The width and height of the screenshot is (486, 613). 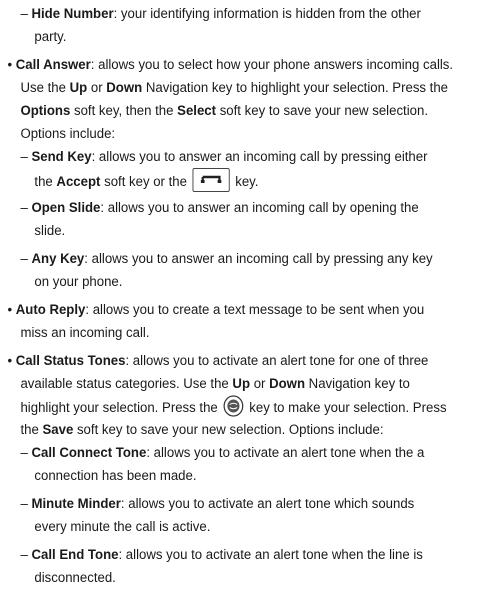 What do you see at coordinates (53, 65) in the screenshot?
I see `call-answer-term: Call Answer` at bounding box center [53, 65].